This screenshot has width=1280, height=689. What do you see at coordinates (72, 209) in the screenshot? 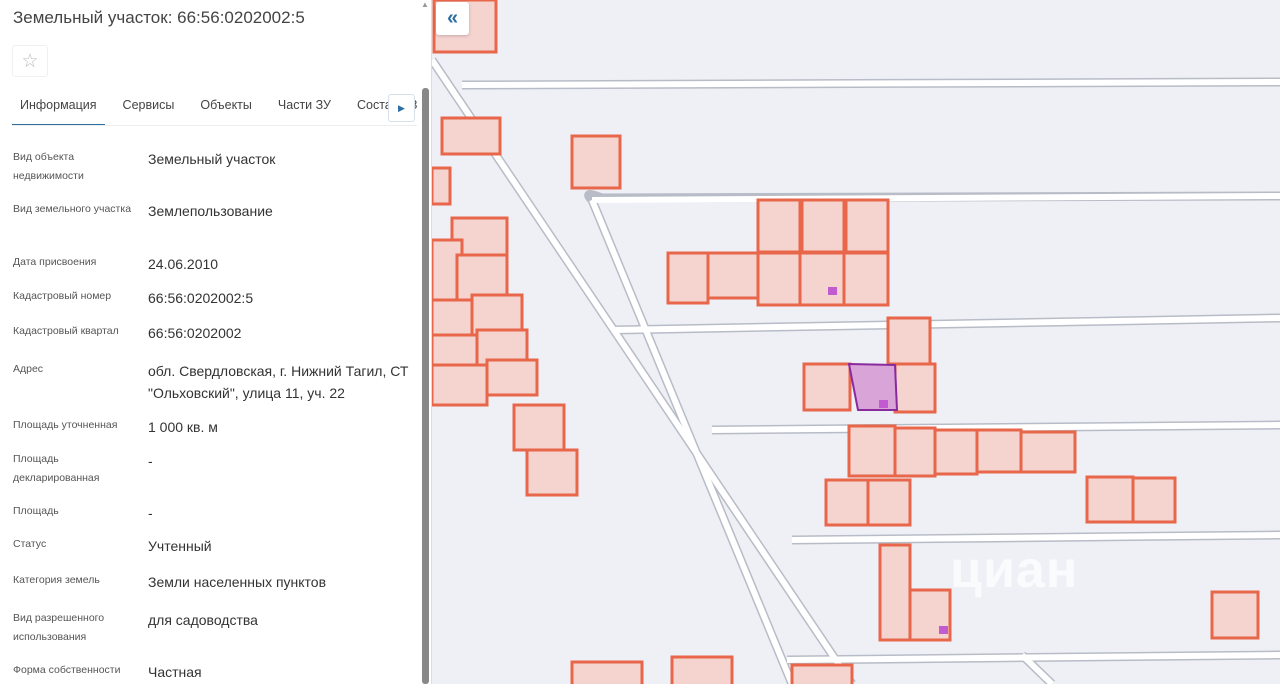
I see `field-label: Вид земельного участка` at bounding box center [72, 209].